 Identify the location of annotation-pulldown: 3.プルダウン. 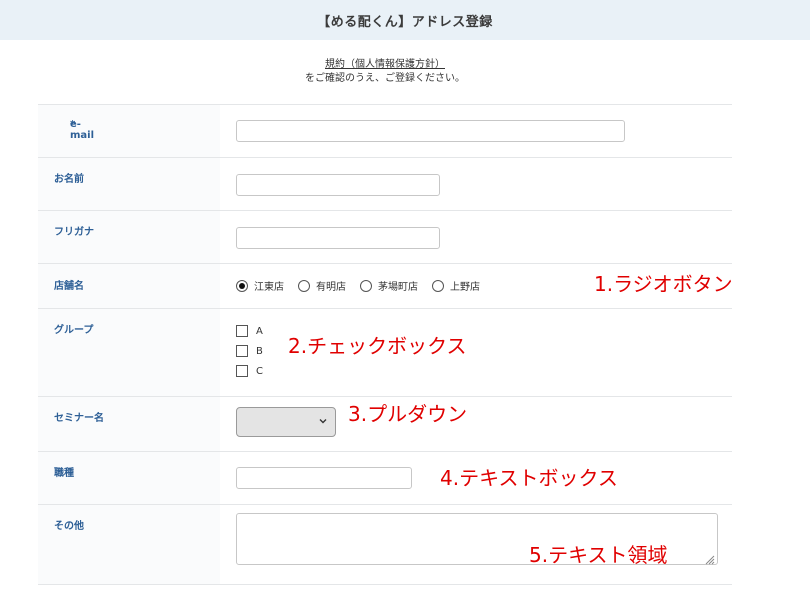
(408, 414).